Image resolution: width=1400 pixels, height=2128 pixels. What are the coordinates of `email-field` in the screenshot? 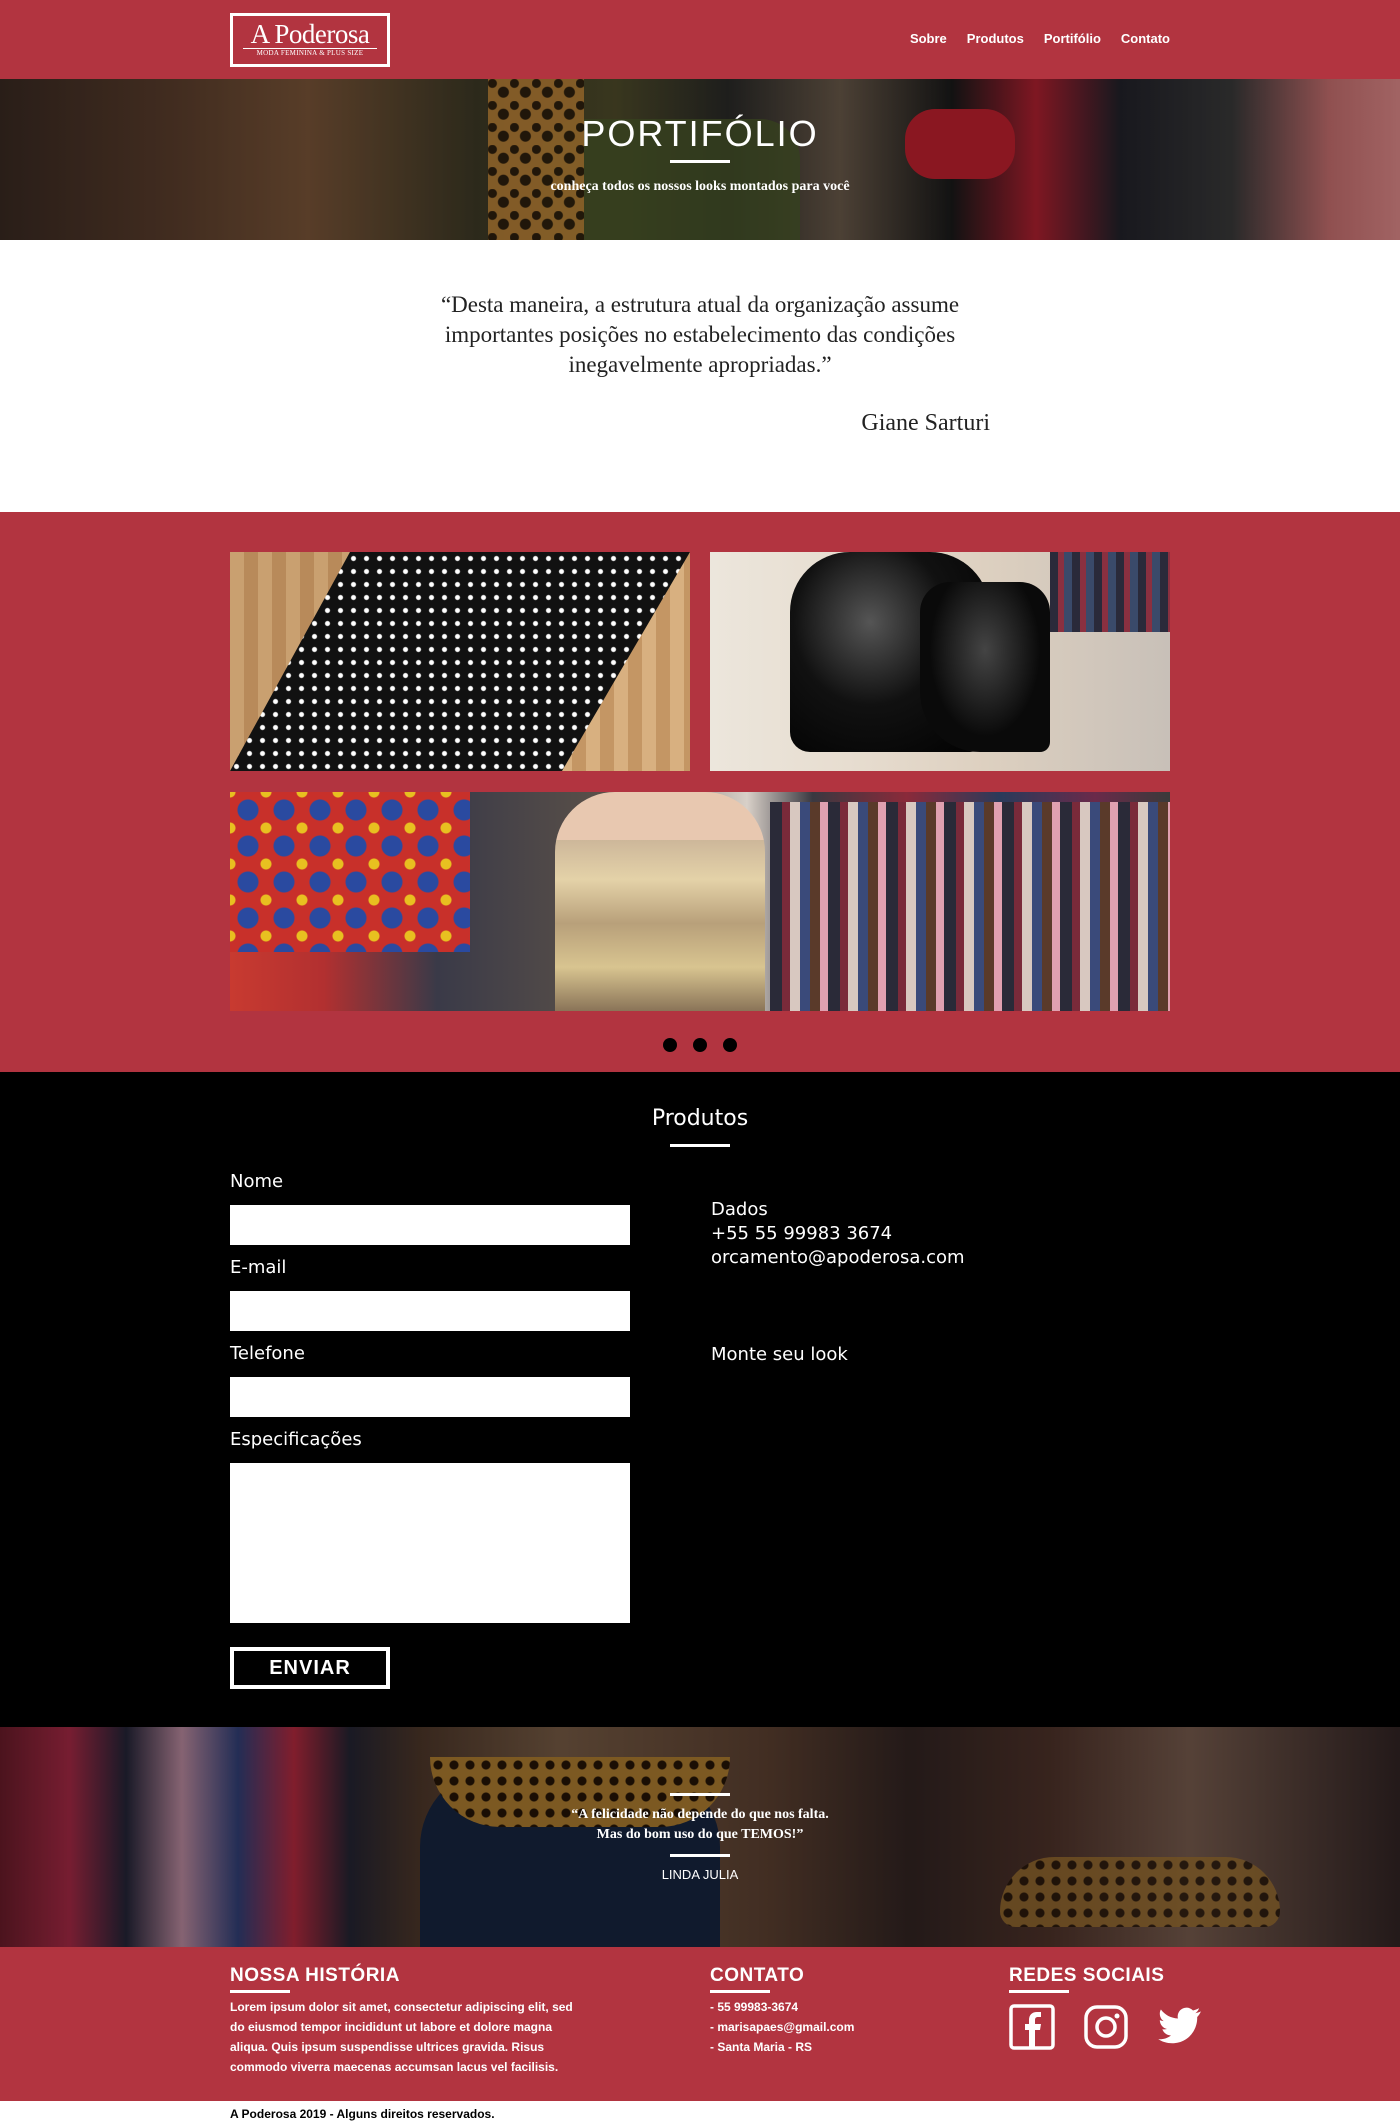 It's located at (430, 1311).